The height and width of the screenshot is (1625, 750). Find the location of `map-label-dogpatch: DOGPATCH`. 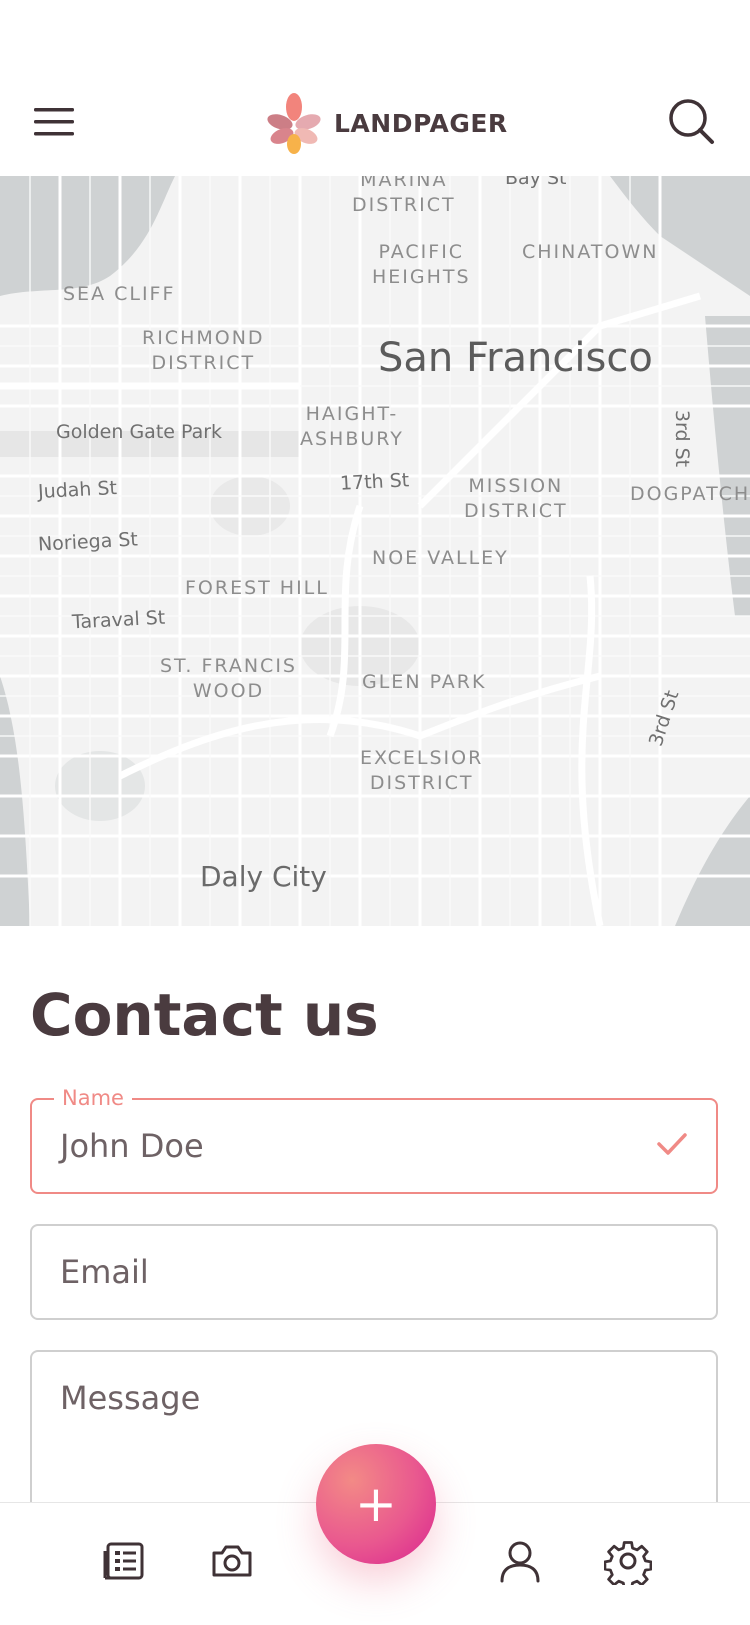

map-label-dogpatch: DOGPATCH is located at coordinates (690, 494).